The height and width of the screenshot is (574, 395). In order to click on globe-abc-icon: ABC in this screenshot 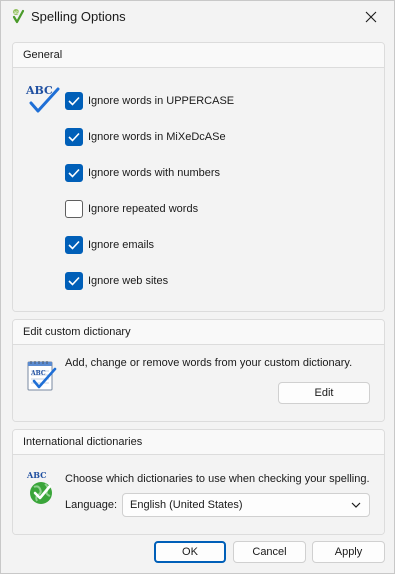, I will do `click(39, 487)`.